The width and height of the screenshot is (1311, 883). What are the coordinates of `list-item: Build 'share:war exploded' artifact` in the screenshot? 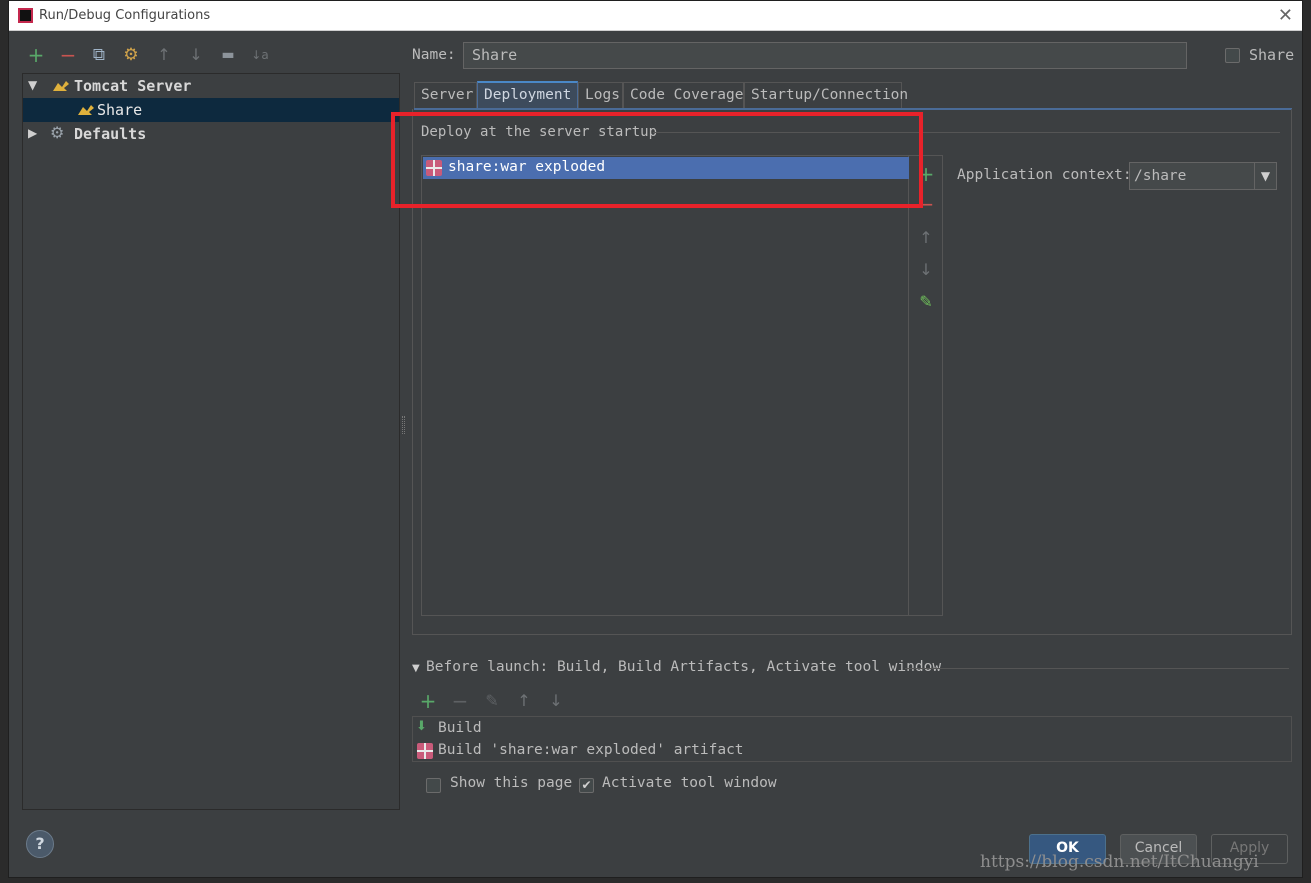 It's located at (852, 751).